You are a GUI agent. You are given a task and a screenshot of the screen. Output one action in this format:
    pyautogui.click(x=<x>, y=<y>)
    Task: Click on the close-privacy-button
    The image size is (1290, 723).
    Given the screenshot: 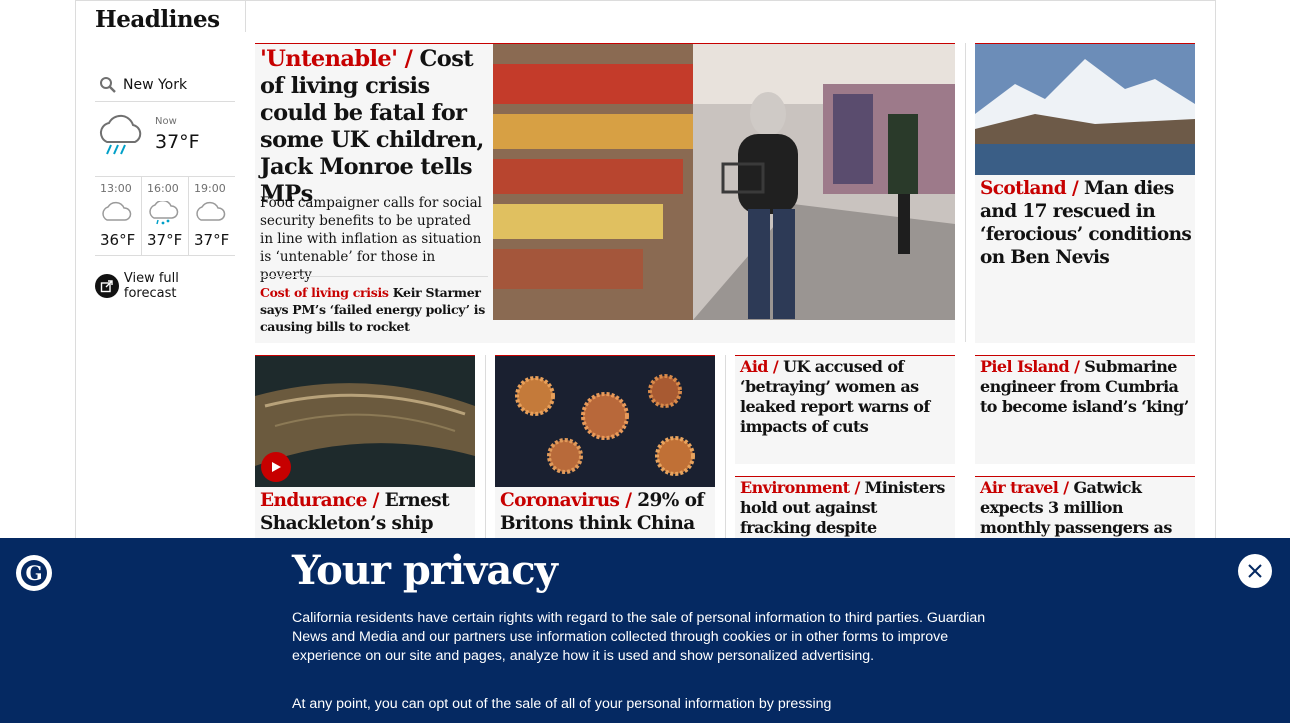 What is the action you would take?
    pyautogui.click(x=1255, y=571)
    